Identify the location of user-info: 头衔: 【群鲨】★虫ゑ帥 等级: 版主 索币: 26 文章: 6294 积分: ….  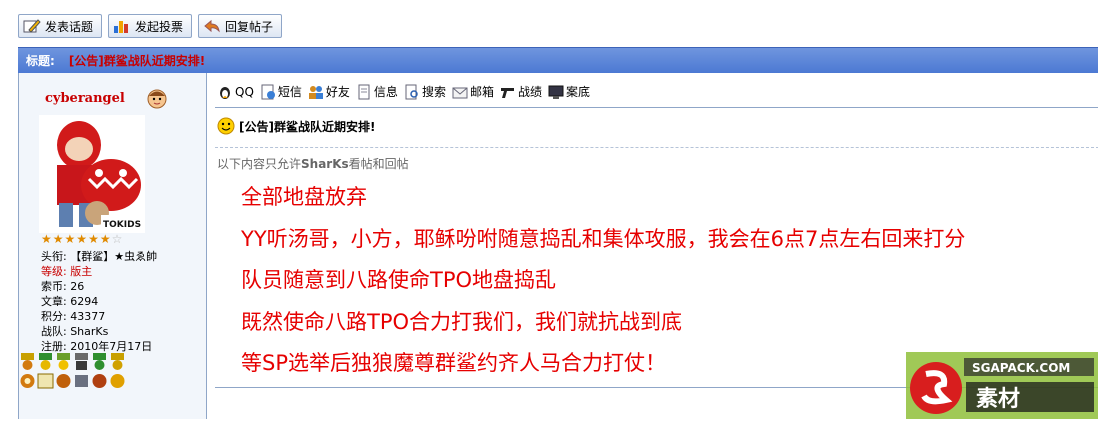
(99, 301).